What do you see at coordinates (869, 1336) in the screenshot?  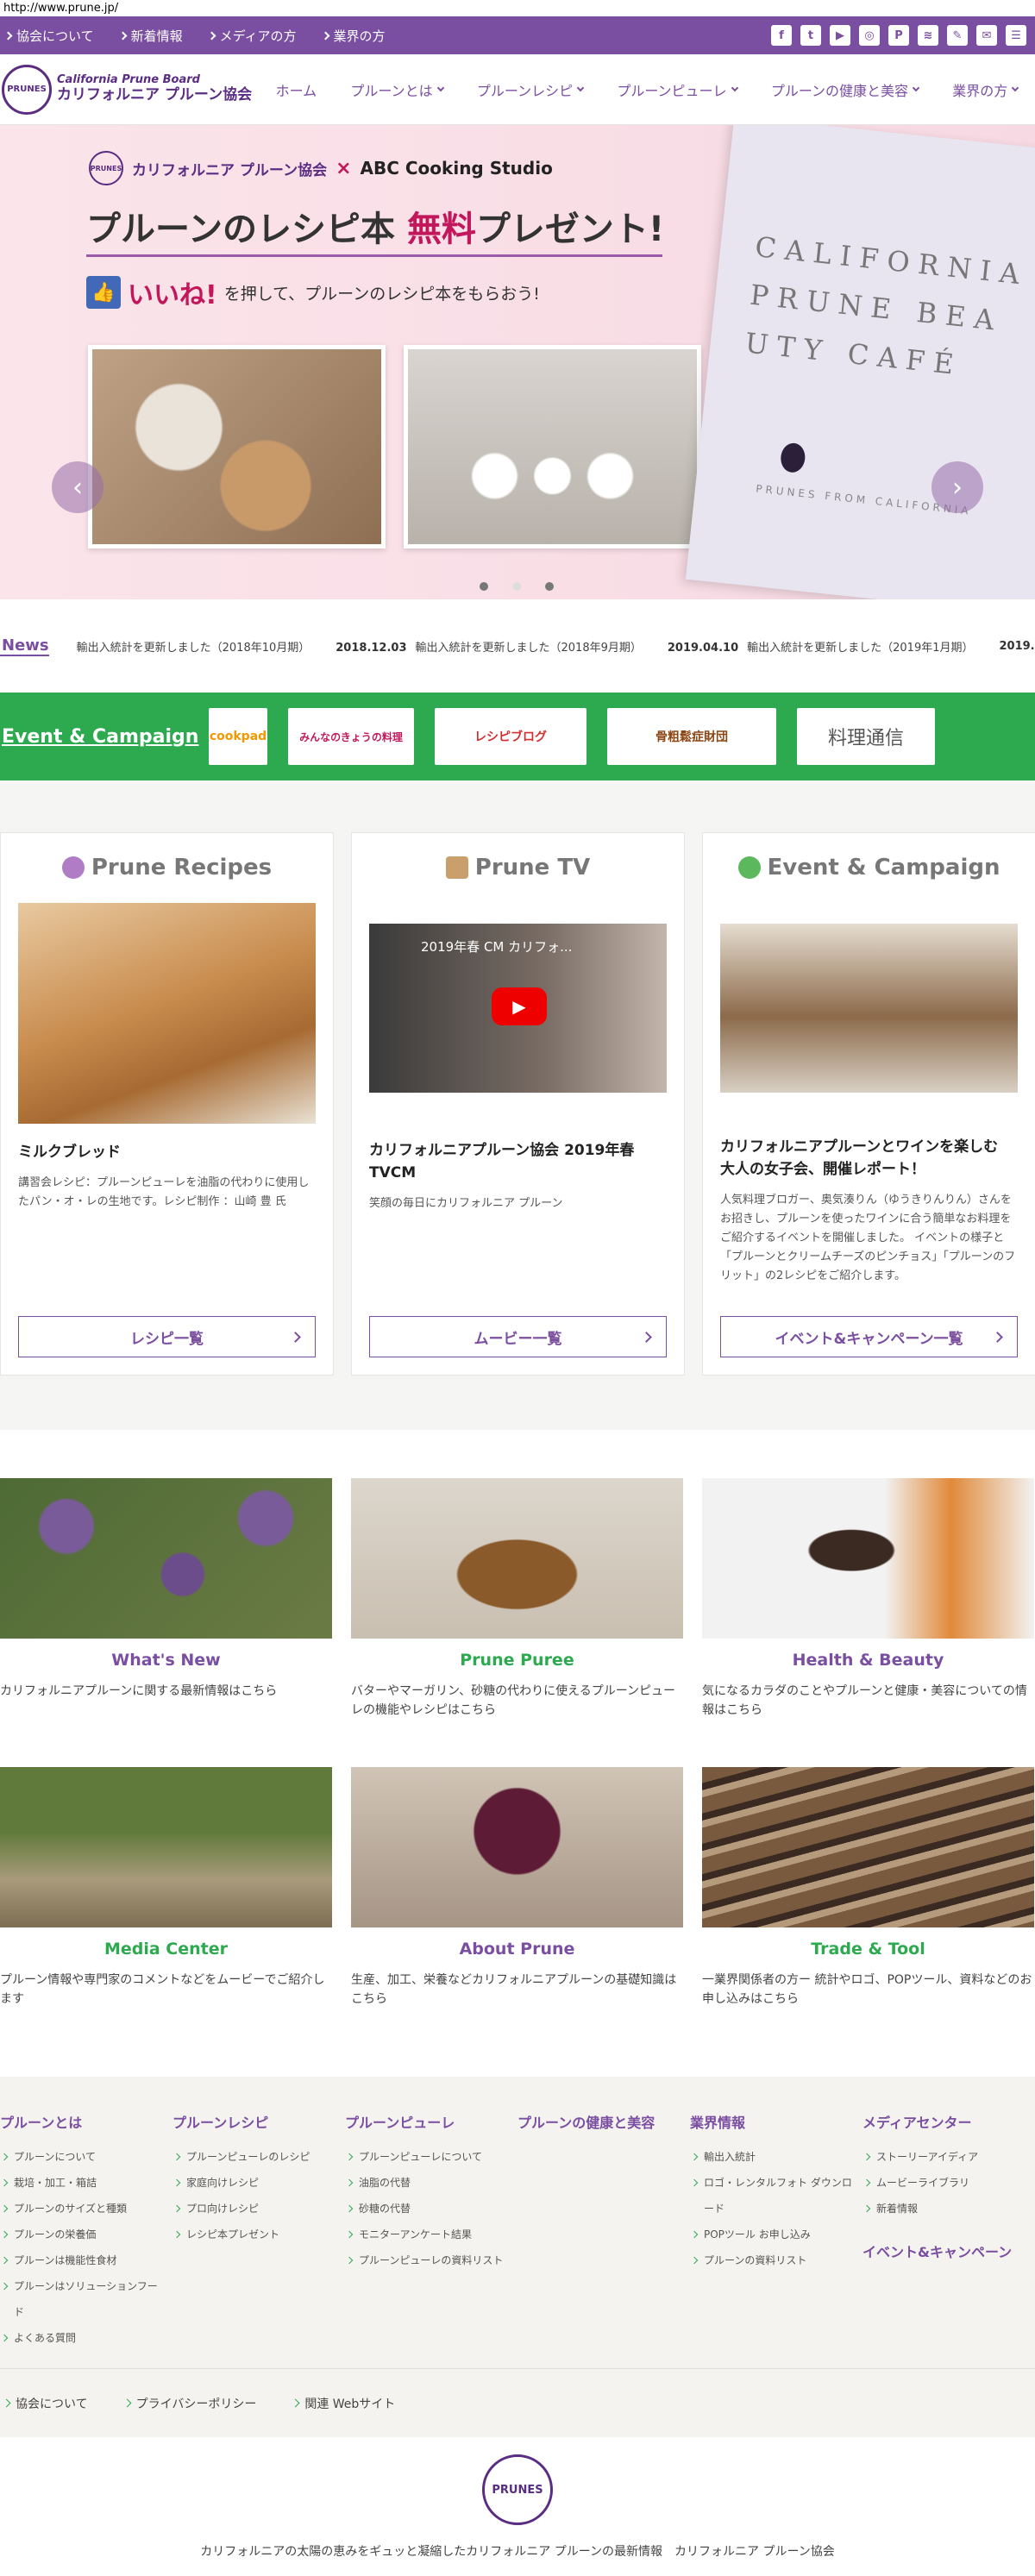 I see `event-list-button: イベント&キャンペーン一覧` at bounding box center [869, 1336].